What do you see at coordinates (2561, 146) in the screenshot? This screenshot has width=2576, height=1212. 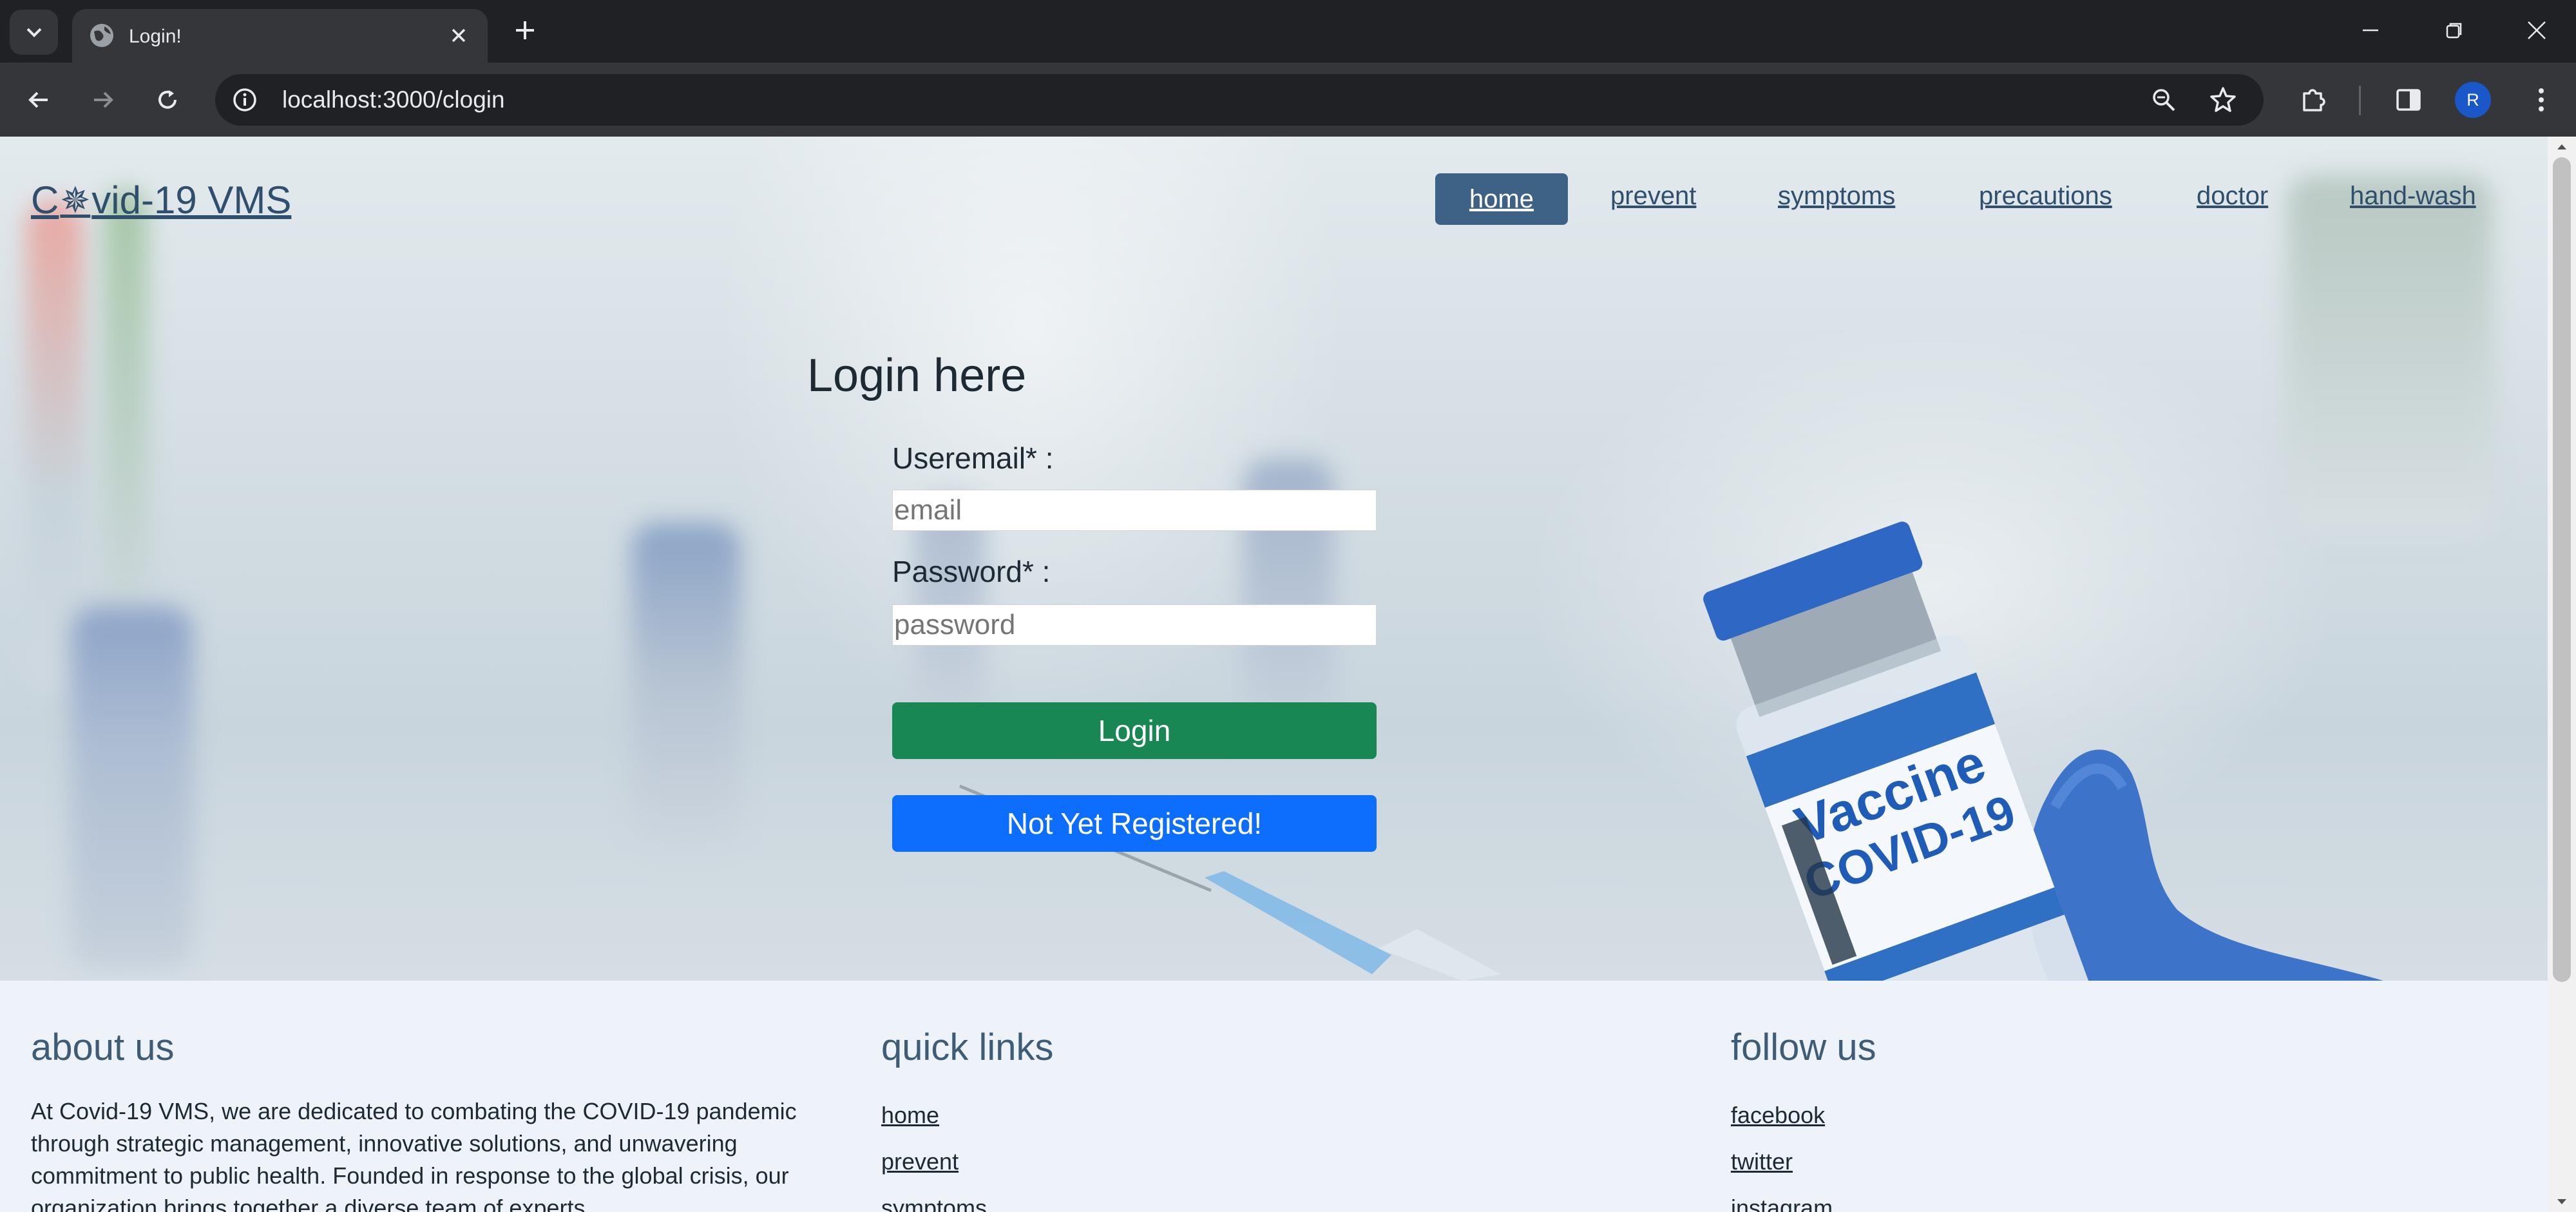 I see `scroll-up-icon` at bounding box center [2561, 146].